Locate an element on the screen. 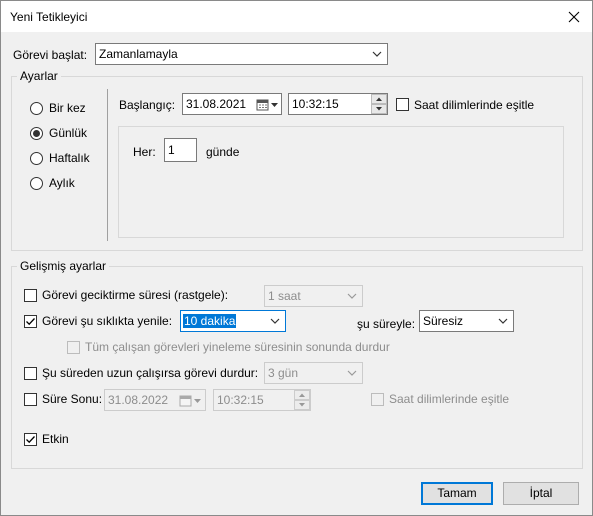  expire-sync-timezone-checkbox is located at coordinates (377, 399).